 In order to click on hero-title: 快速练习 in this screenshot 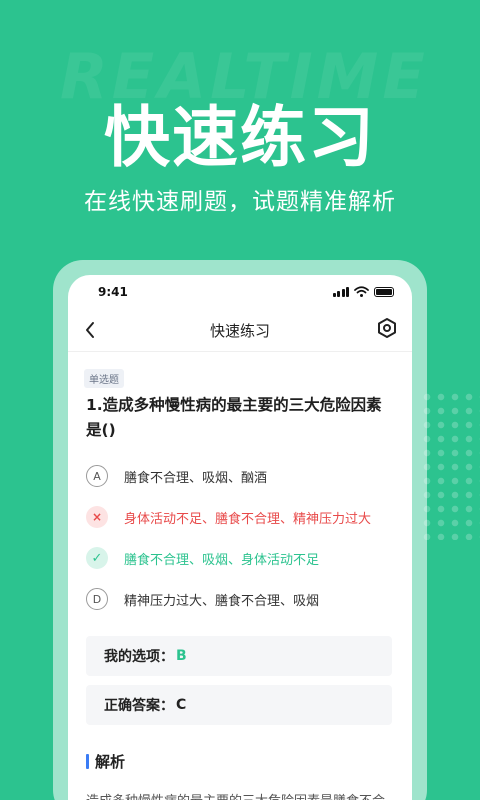, I will do `click(240, 137)`.